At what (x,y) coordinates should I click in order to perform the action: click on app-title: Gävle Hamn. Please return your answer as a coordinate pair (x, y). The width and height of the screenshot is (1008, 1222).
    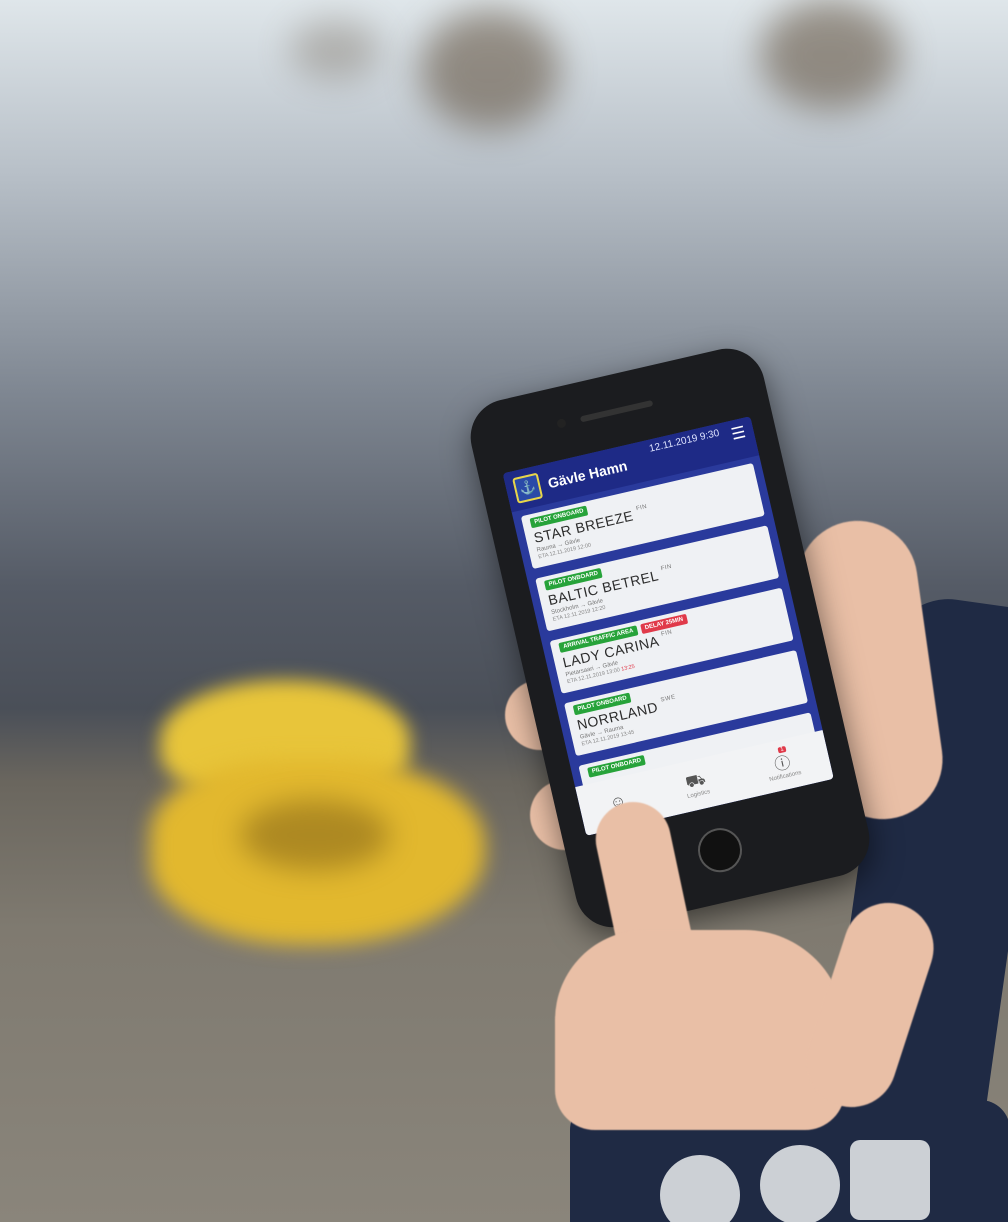
    Looking at the image, I should click on (587, 474).